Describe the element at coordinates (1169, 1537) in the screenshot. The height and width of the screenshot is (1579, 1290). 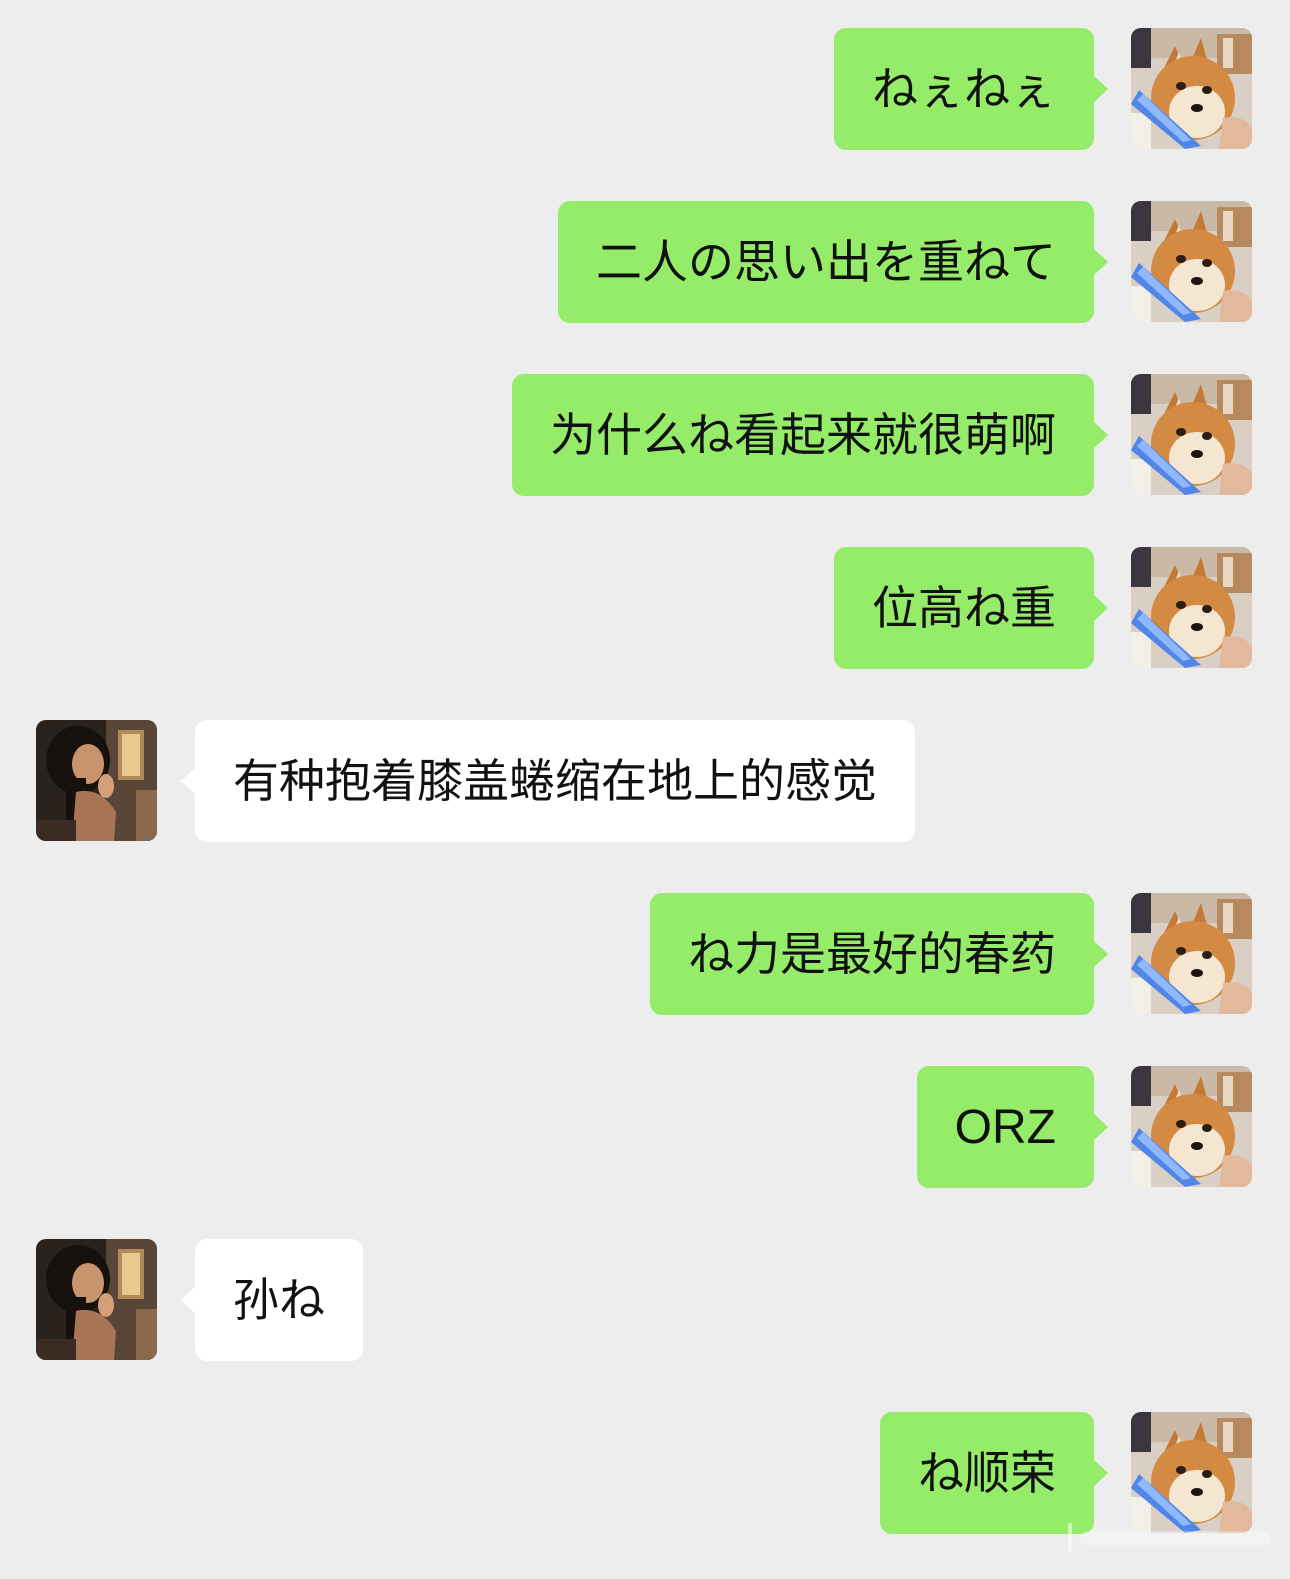
I see `watermark-logo` at that location.